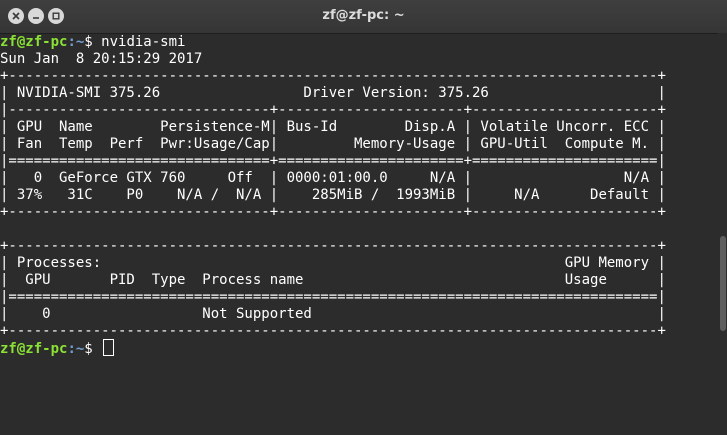 Image resolution: width=727 pixels, height=435 pixels. What do you see at coordinates (139, 42) in the screenshot?
I see `command-text: nvidia-smi` at bounding box center [139, 42].